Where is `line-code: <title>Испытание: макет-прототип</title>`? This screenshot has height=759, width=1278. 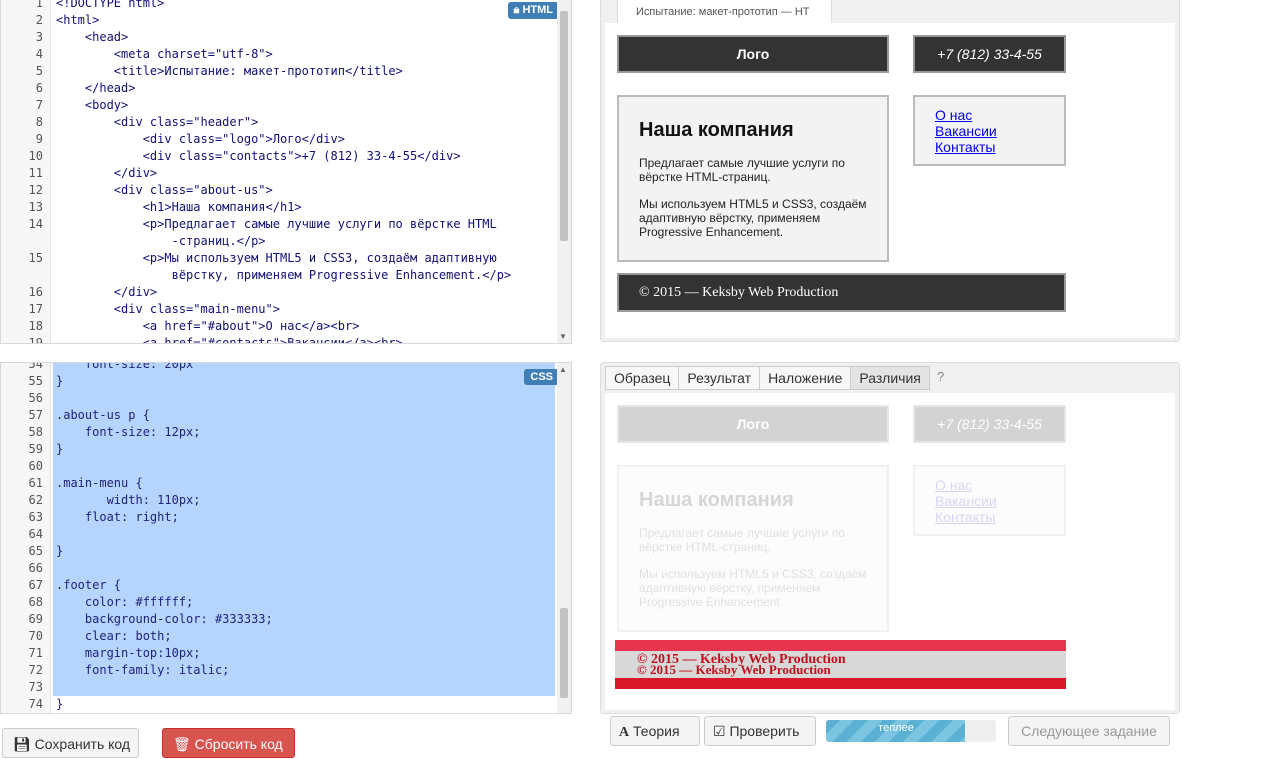
line-code: <title>Испытание: макет-прототип</title> is located at coordinates (306, 71).